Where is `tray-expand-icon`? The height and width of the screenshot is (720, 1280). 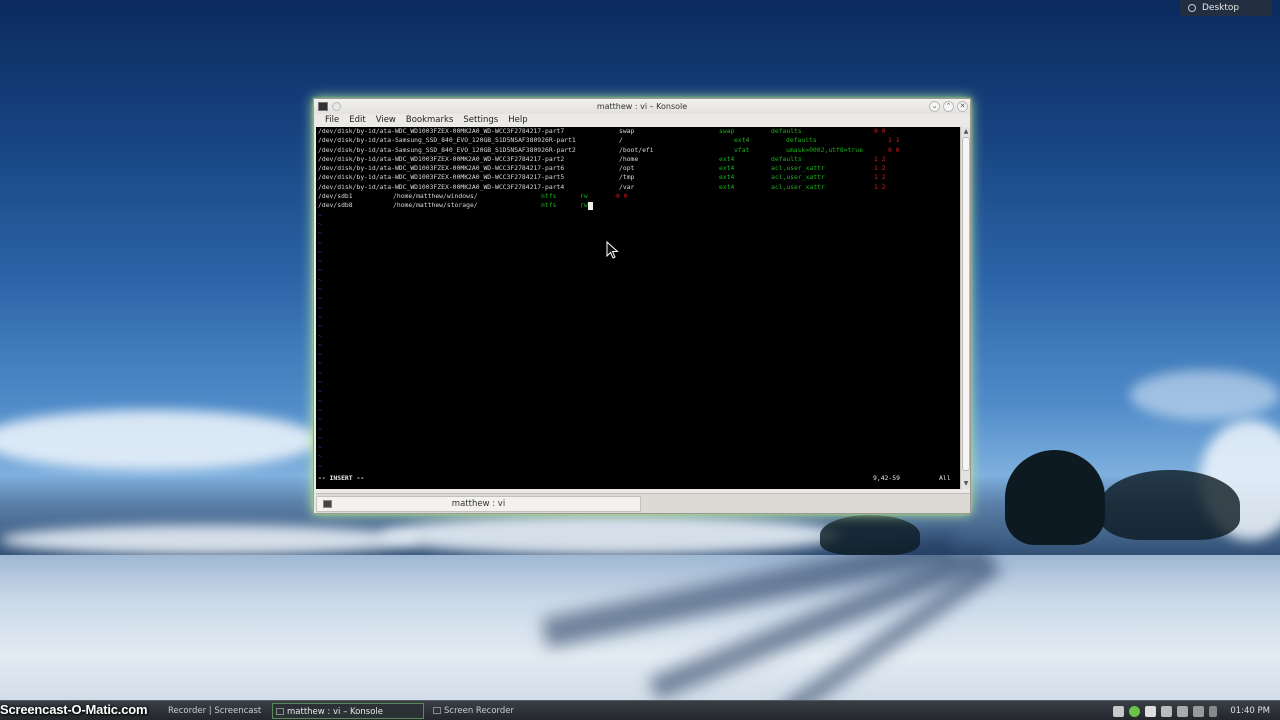 tray-expand-icon is located at coordinates (1213, 711).